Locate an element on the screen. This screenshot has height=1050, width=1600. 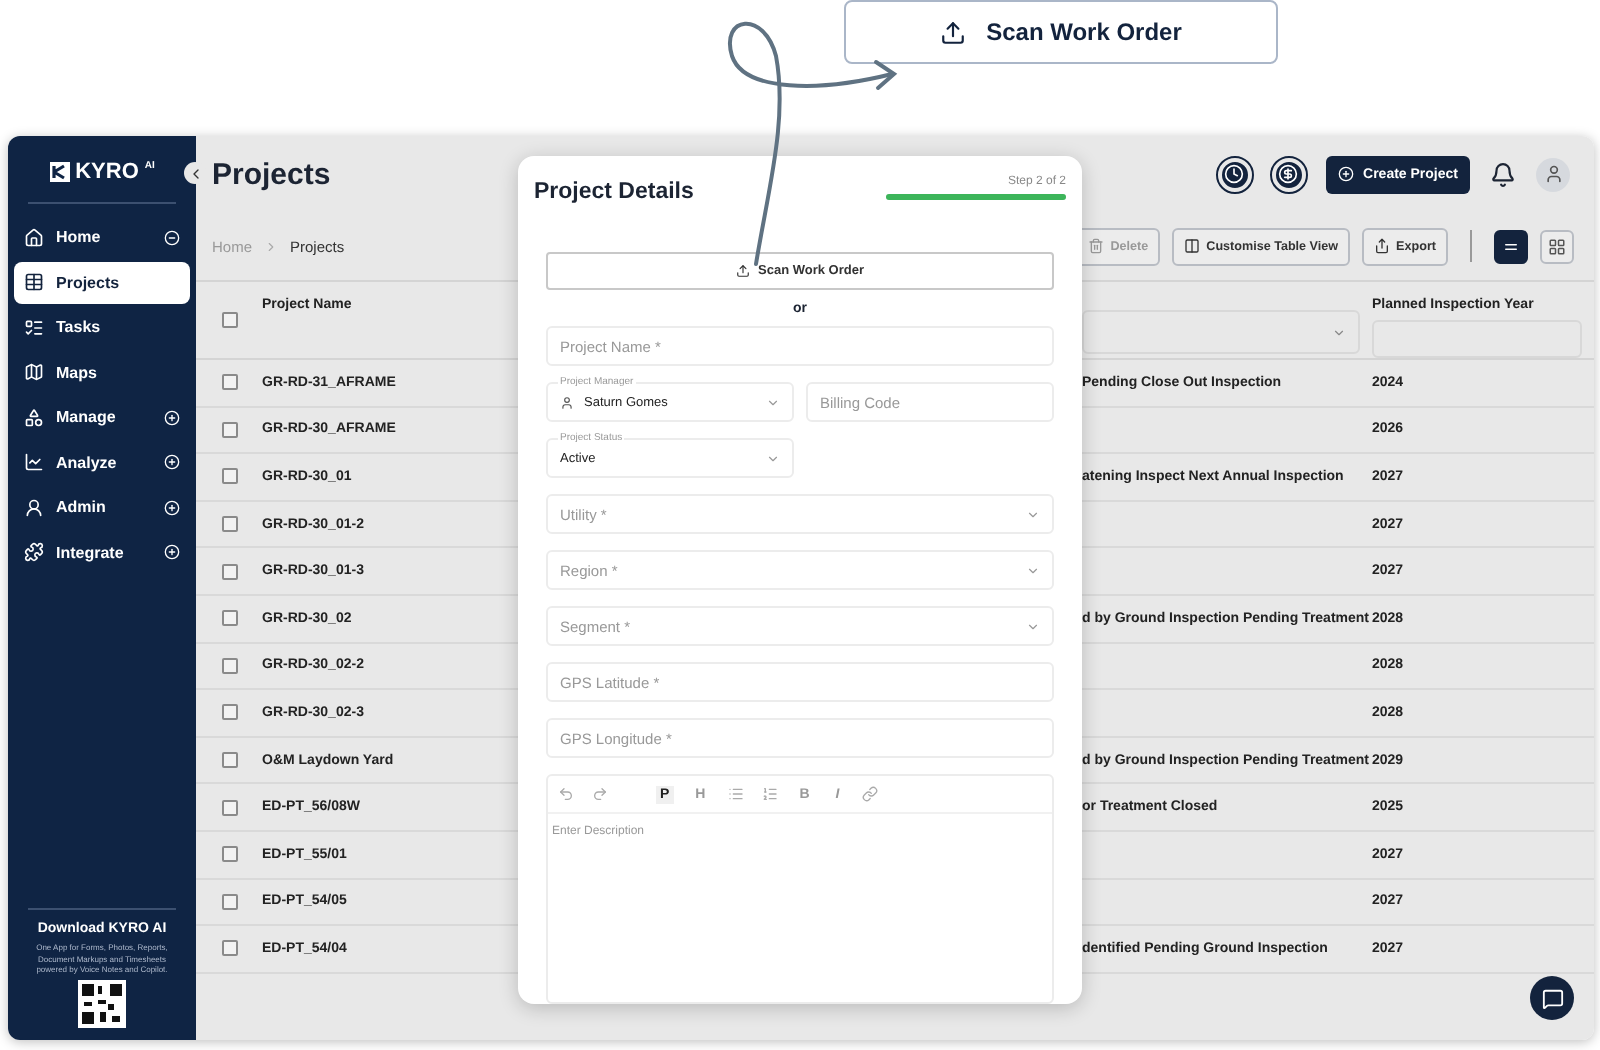
notification-icon is located at coordinates (1503, 174).